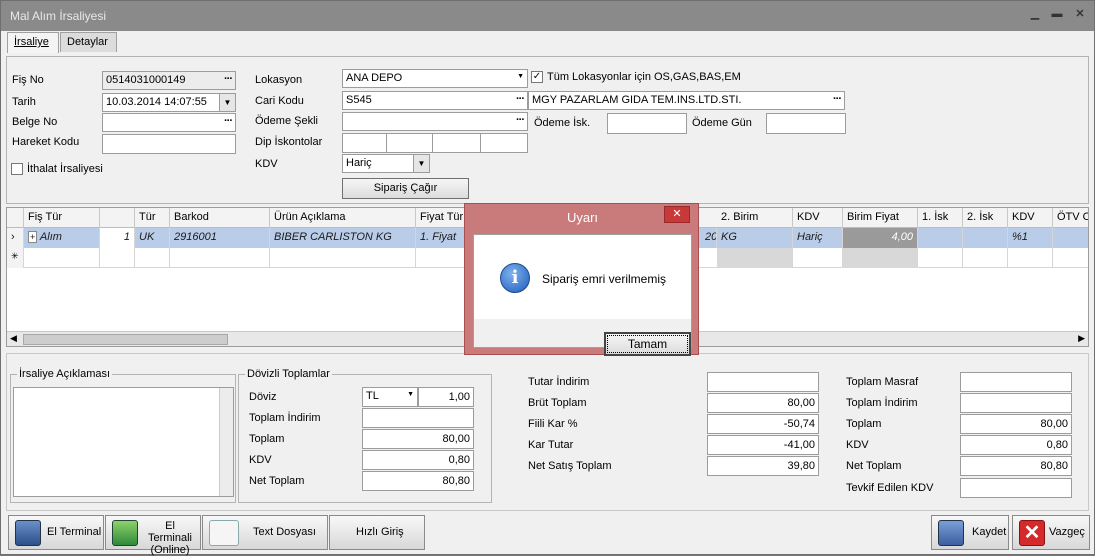 The width and height of the screenshot is (1095, 556). Describe the element at coordinates (377, 532) in the screenshot. I see `hizli-giris-button: Hızlı Giriş` at that location.